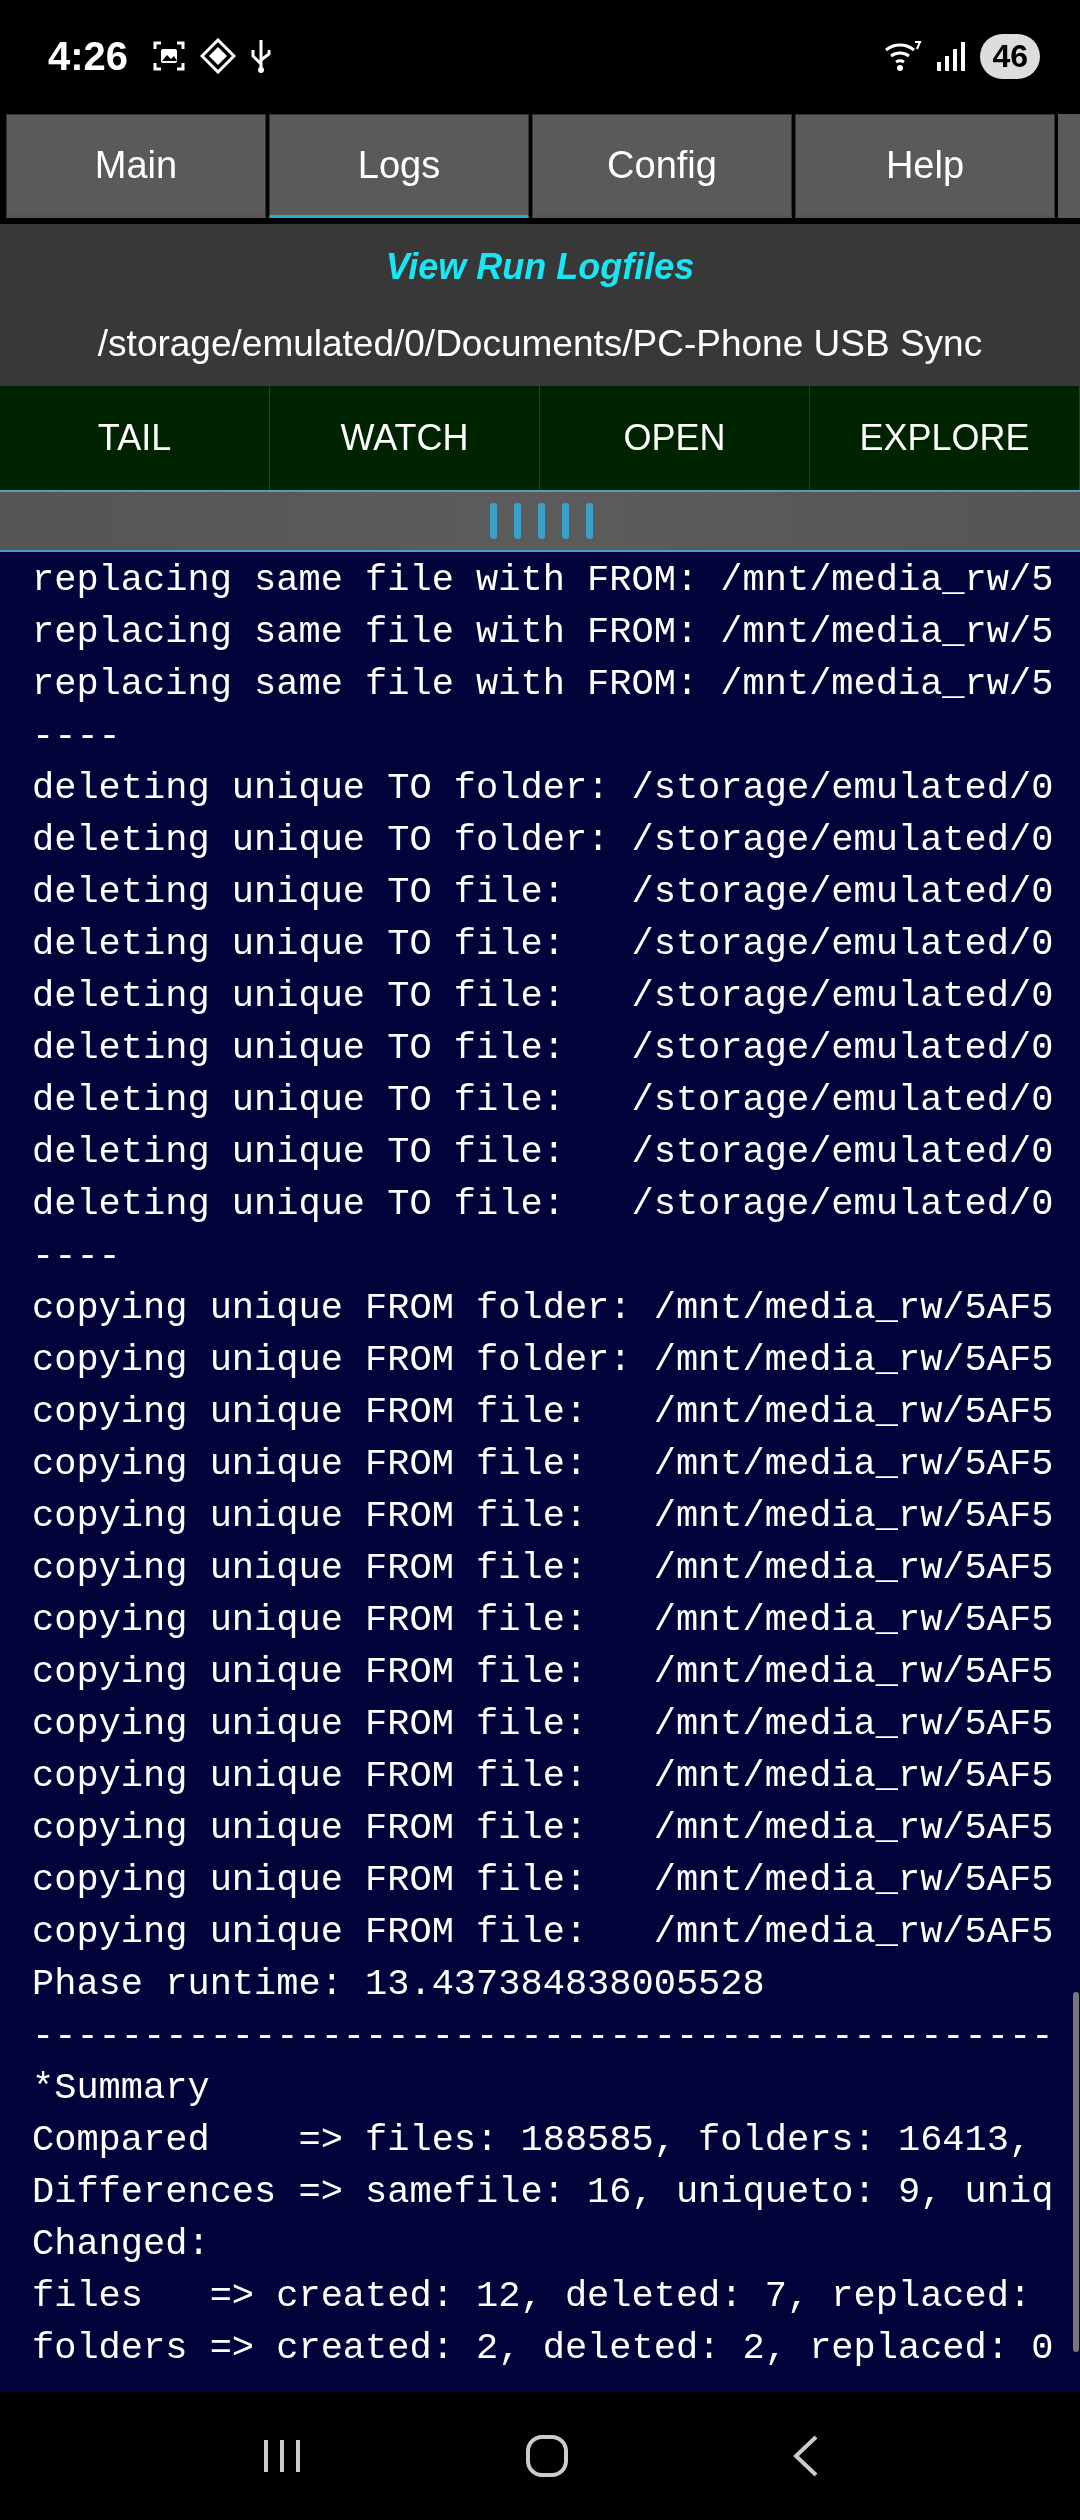  What do you see at coordinates (88, 56) in the screenshot?
I see `status-time: 4:26` at bounding box center [88, 56].